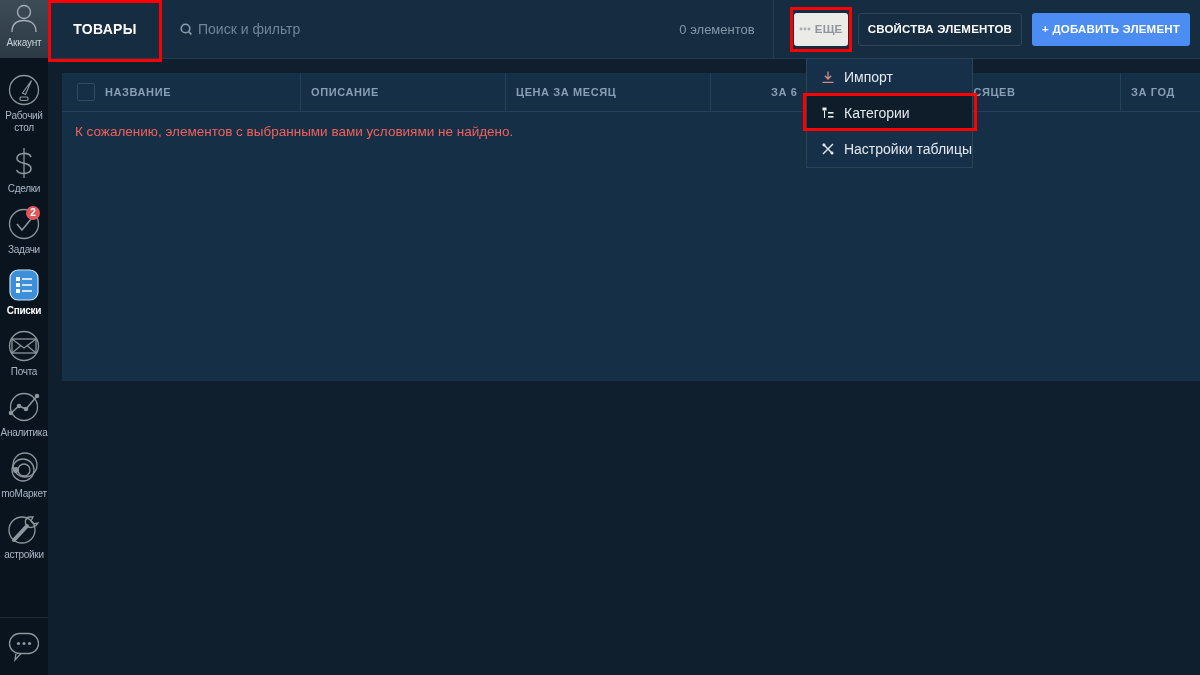 This screenshot has width=1200, height=675. Describe the element at coordinates (828, 77) in the screenshot. I see `download-icon` at that location.